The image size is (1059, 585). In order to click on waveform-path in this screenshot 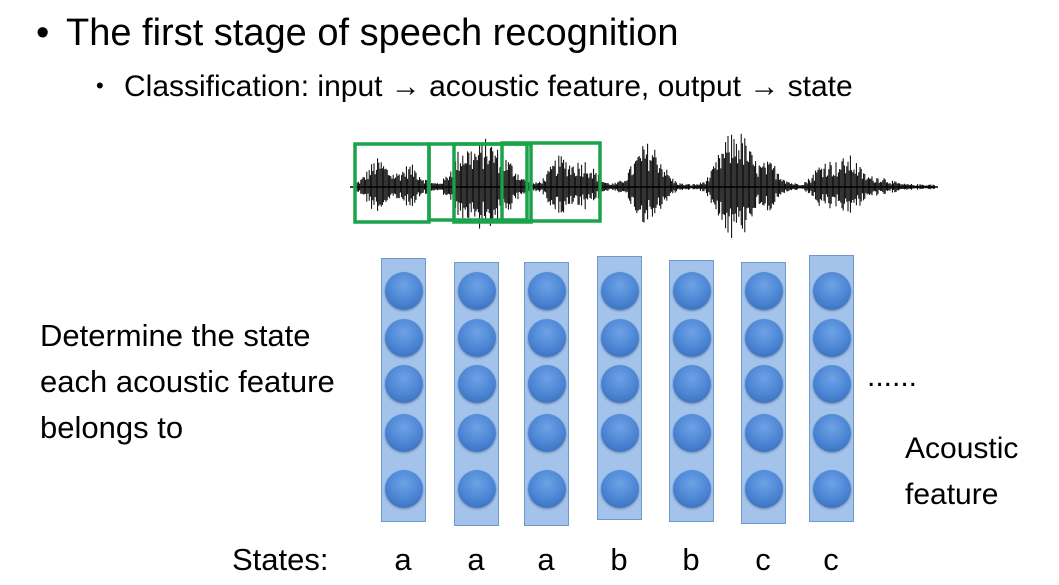, I will do `click(645, 185)`.